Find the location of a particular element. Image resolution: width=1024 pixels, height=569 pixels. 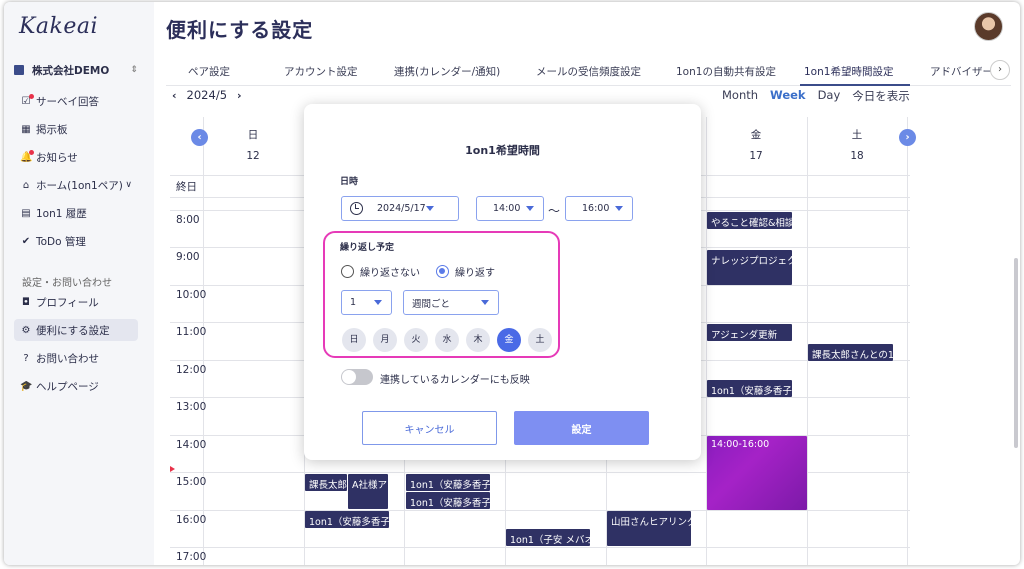

tab-pair: ペア設定 is located at coordinates (209, 71).